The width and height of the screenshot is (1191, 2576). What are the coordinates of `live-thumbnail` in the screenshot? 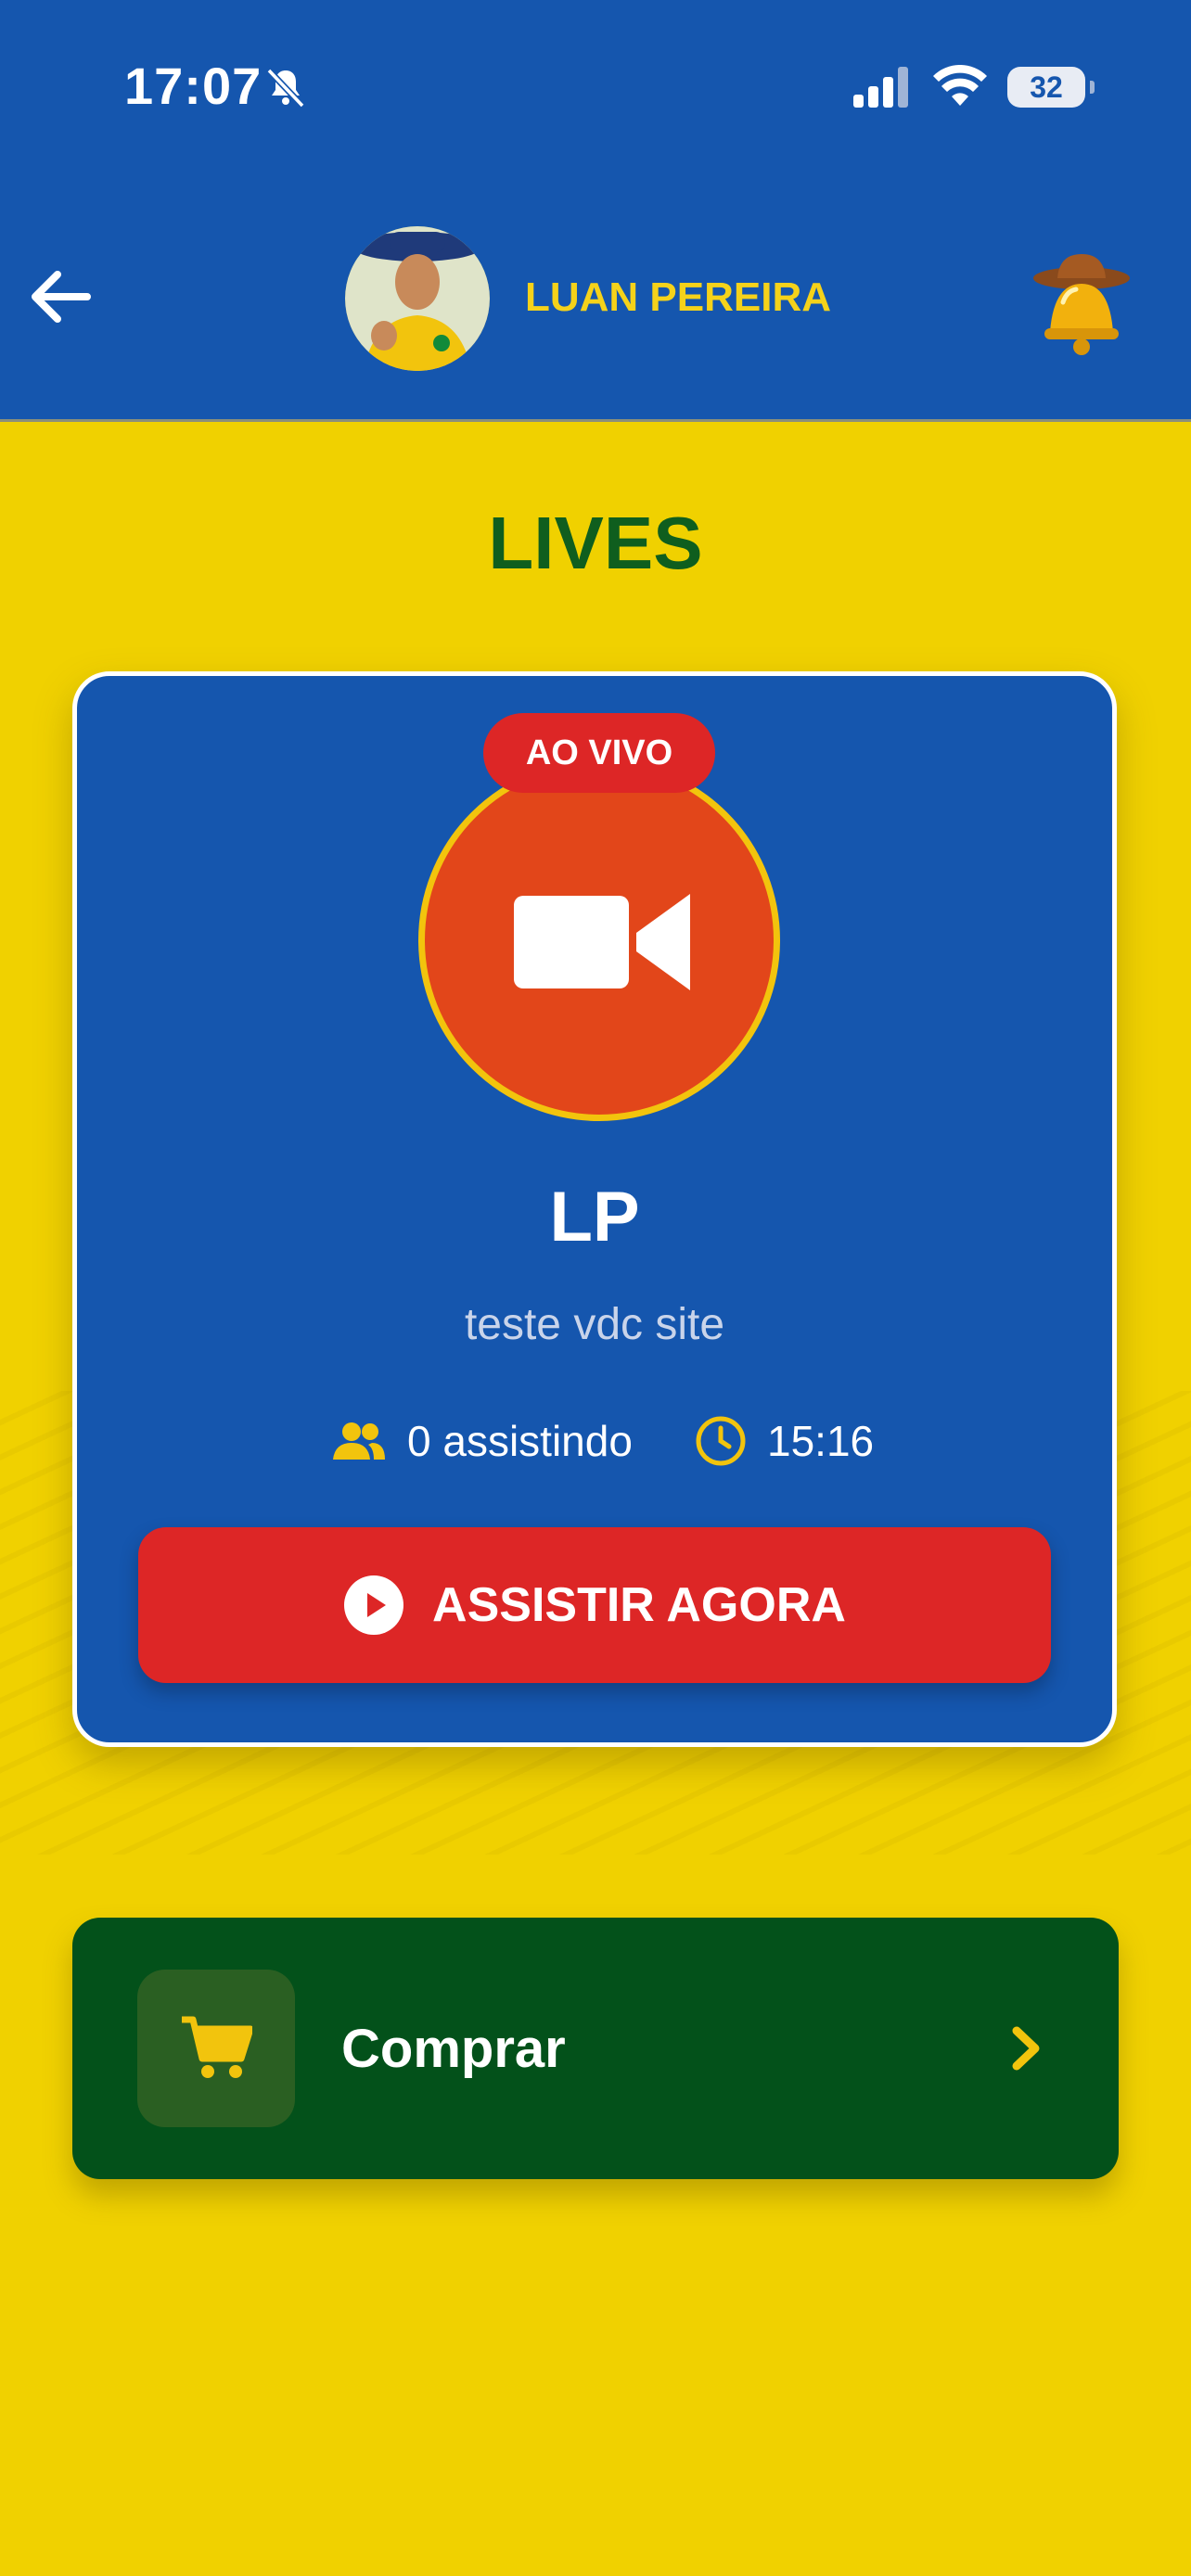 It's located at (599, 940).